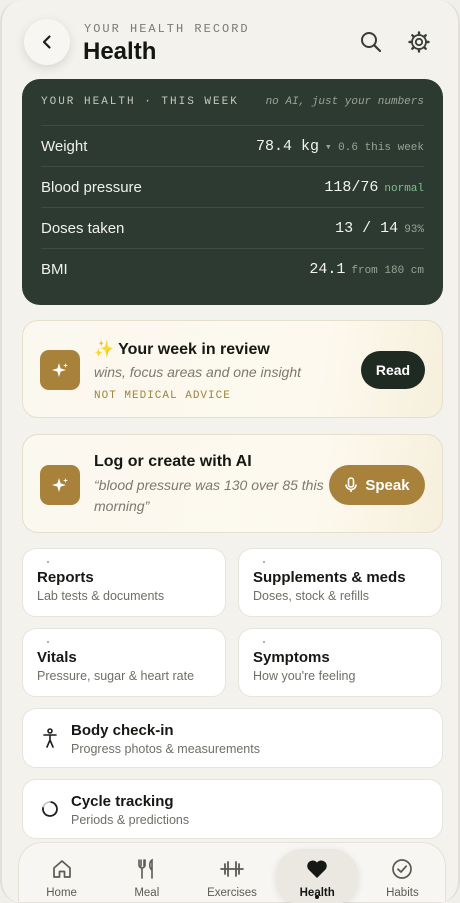 Image resolution: width=460 pixels, height=903 pixels. I want to click on tile-subtitle: Pressure, sugar & heart rate, so click(116, 676).